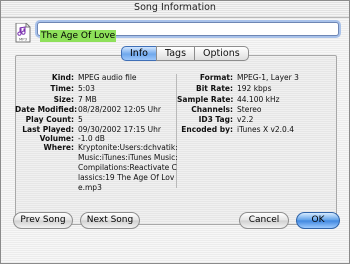 Image resolution: width=350 pixels, height=264 pixels. Describe the element at coordinates (188, 32) in the screenshot. I see `song-name-field: The Age Of Love` at that location.